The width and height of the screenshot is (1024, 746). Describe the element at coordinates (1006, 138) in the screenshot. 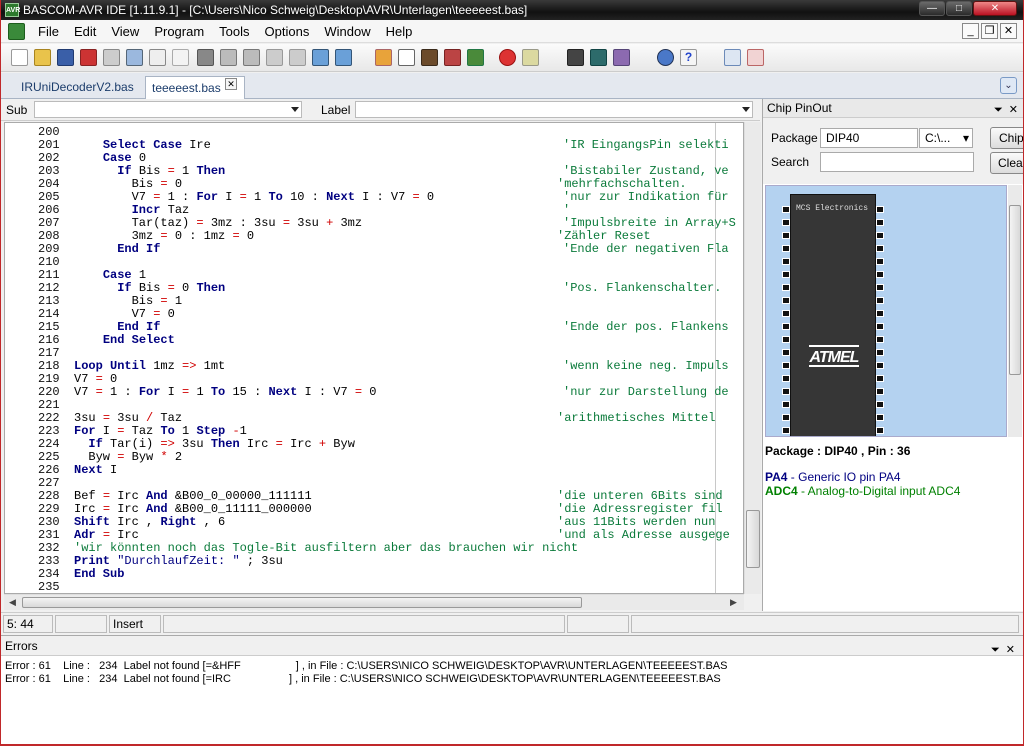

I see `chip-button: Chip` at that location.